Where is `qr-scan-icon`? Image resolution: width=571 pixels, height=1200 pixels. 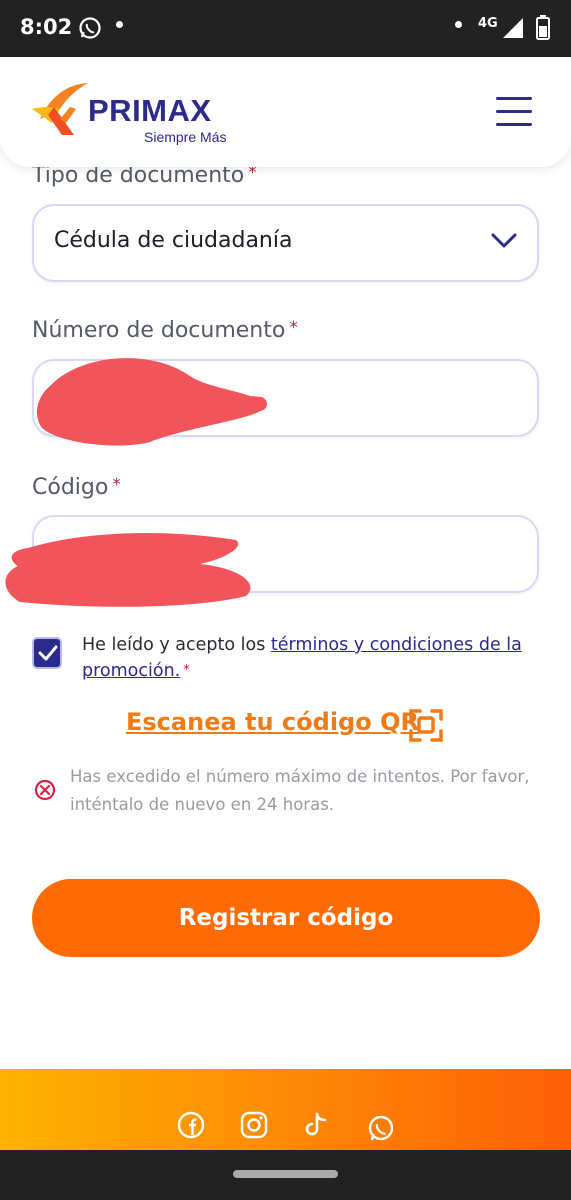
qr-scan-icon is located at coordinates (426, 727).